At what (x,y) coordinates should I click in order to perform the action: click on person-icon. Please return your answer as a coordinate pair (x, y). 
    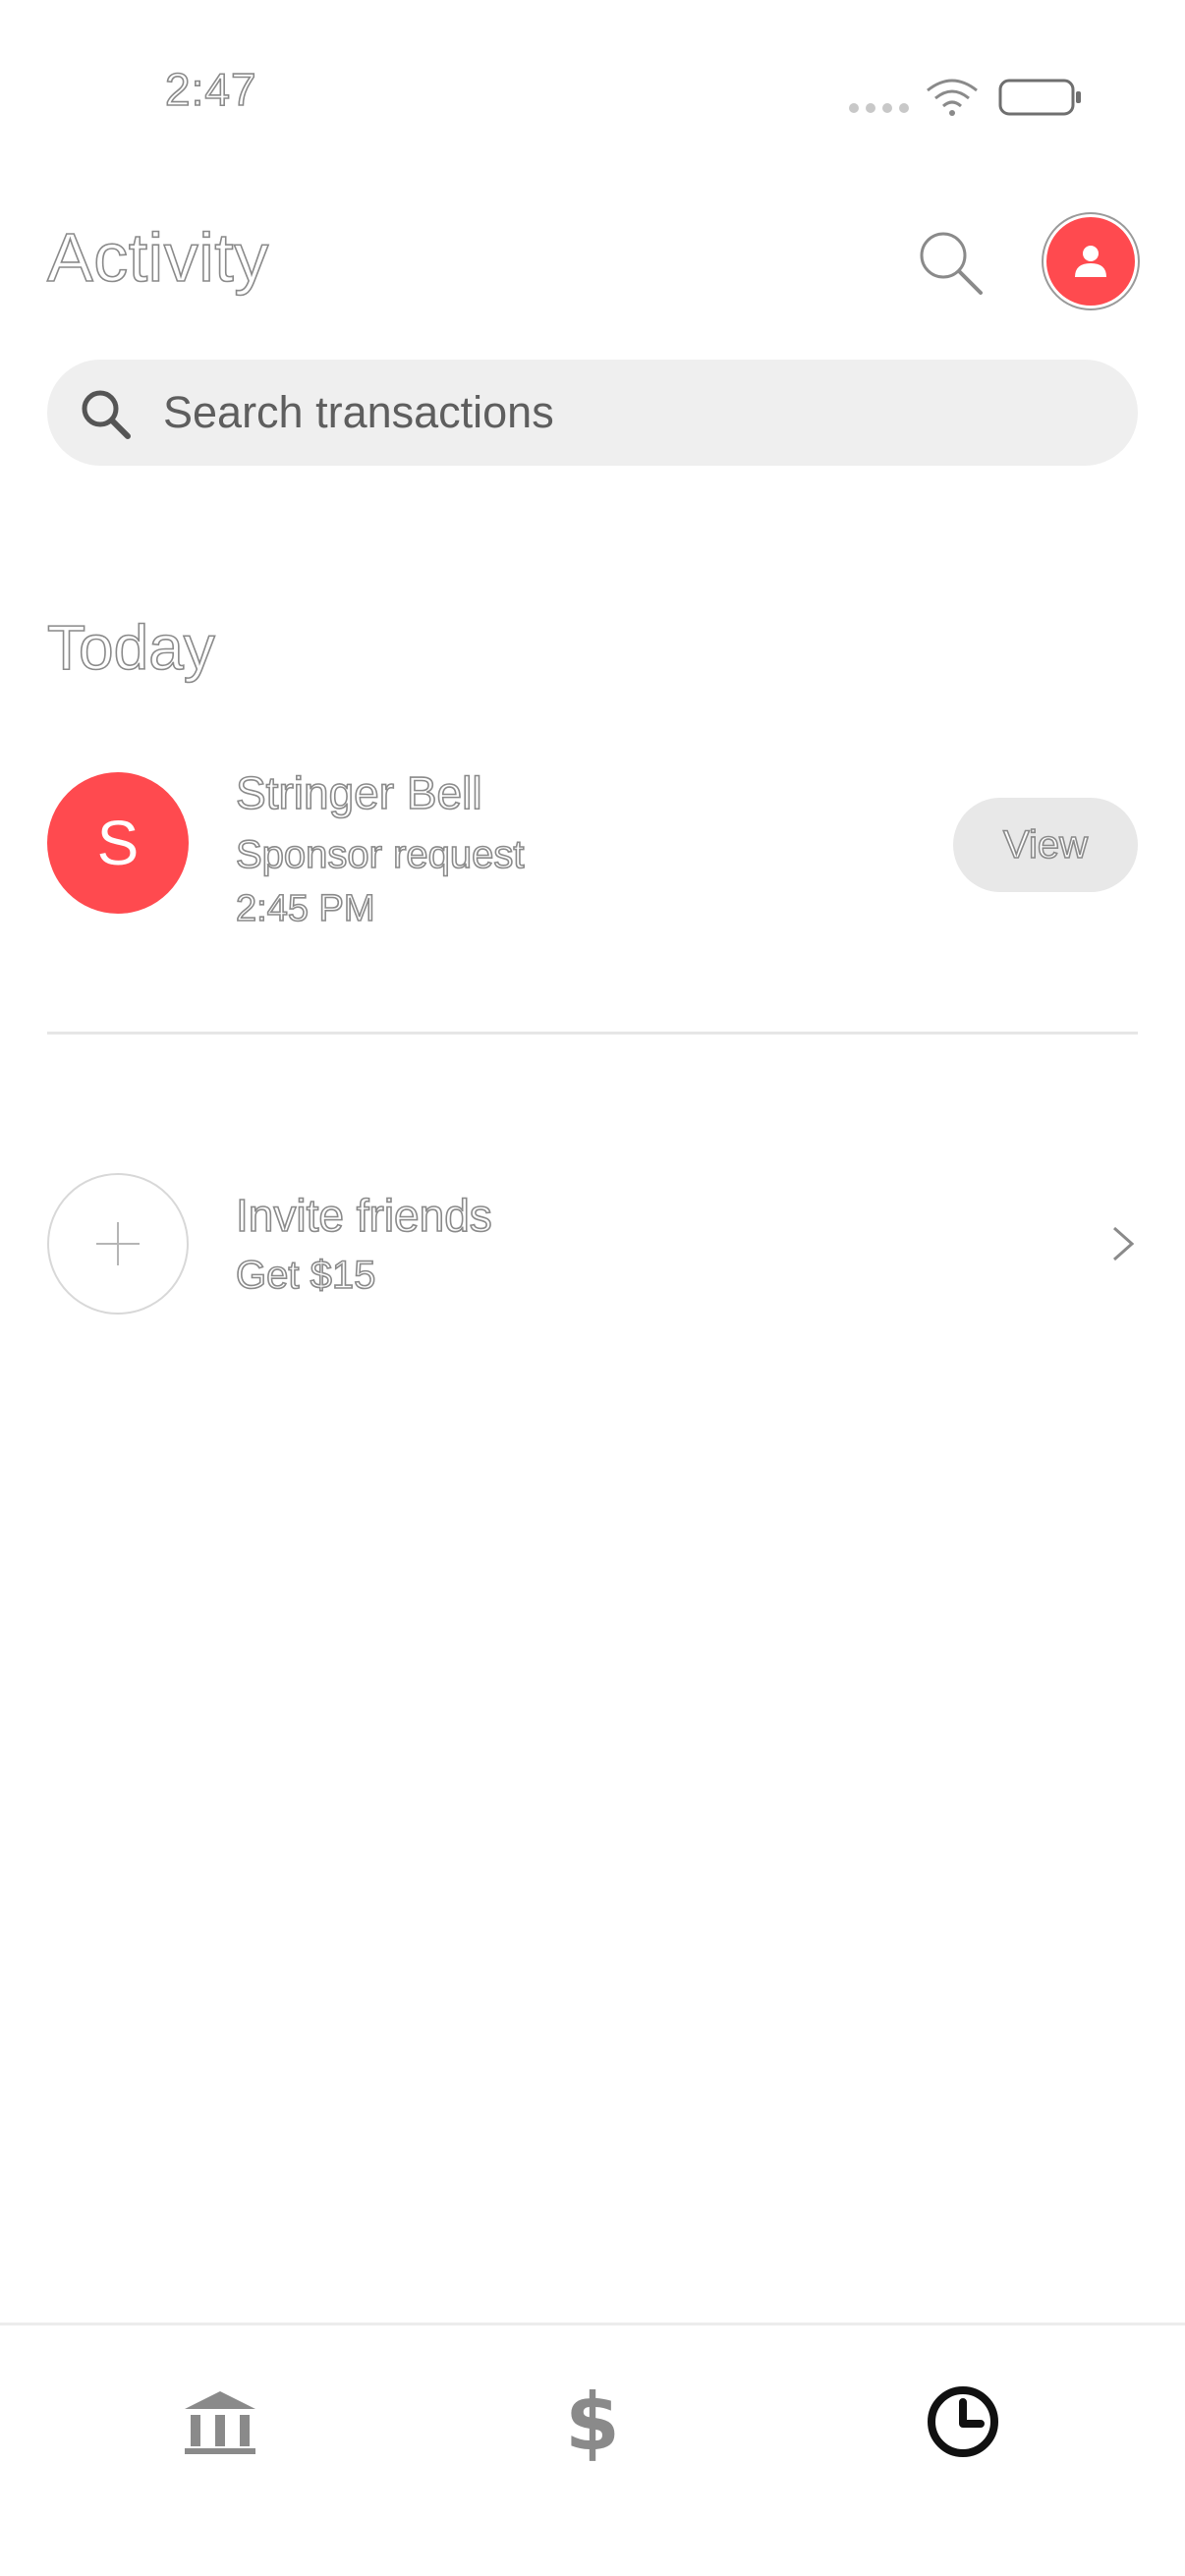
    Looking at the image, I should click on (1091, 261).